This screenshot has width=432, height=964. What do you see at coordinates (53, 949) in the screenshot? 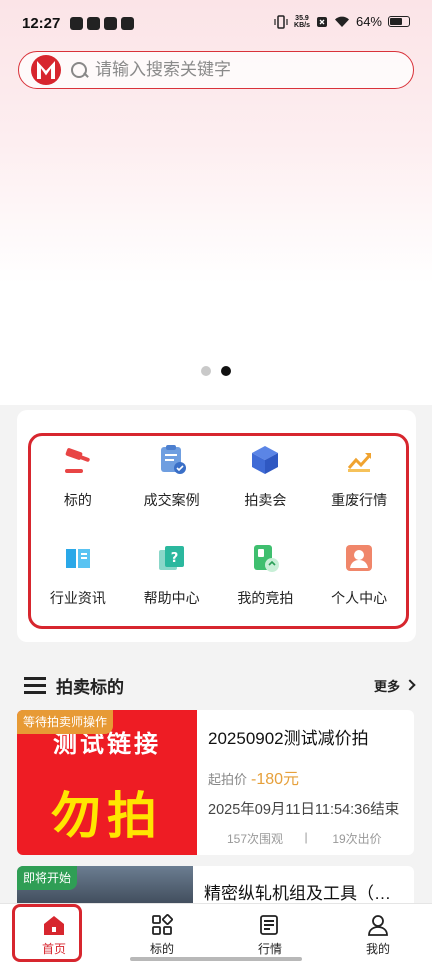
I see `nav-home-label: 首页` at bounding box center [53, 949].